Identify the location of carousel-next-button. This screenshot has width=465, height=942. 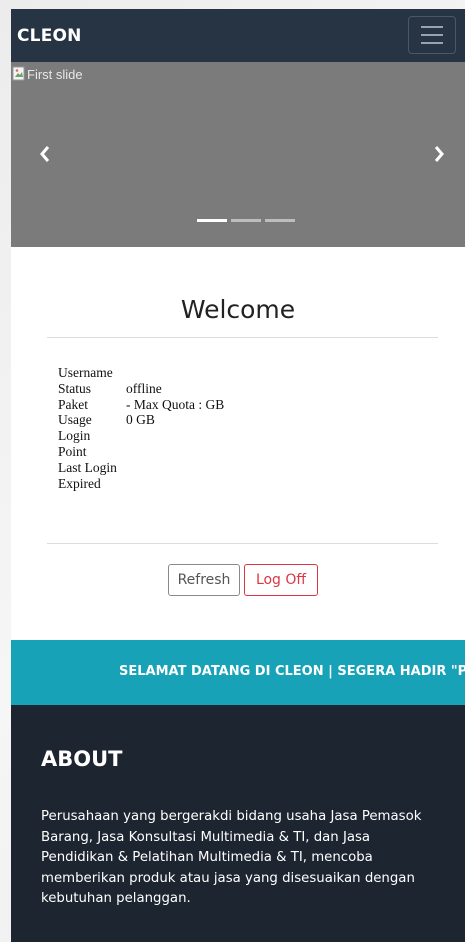
(439, 154).